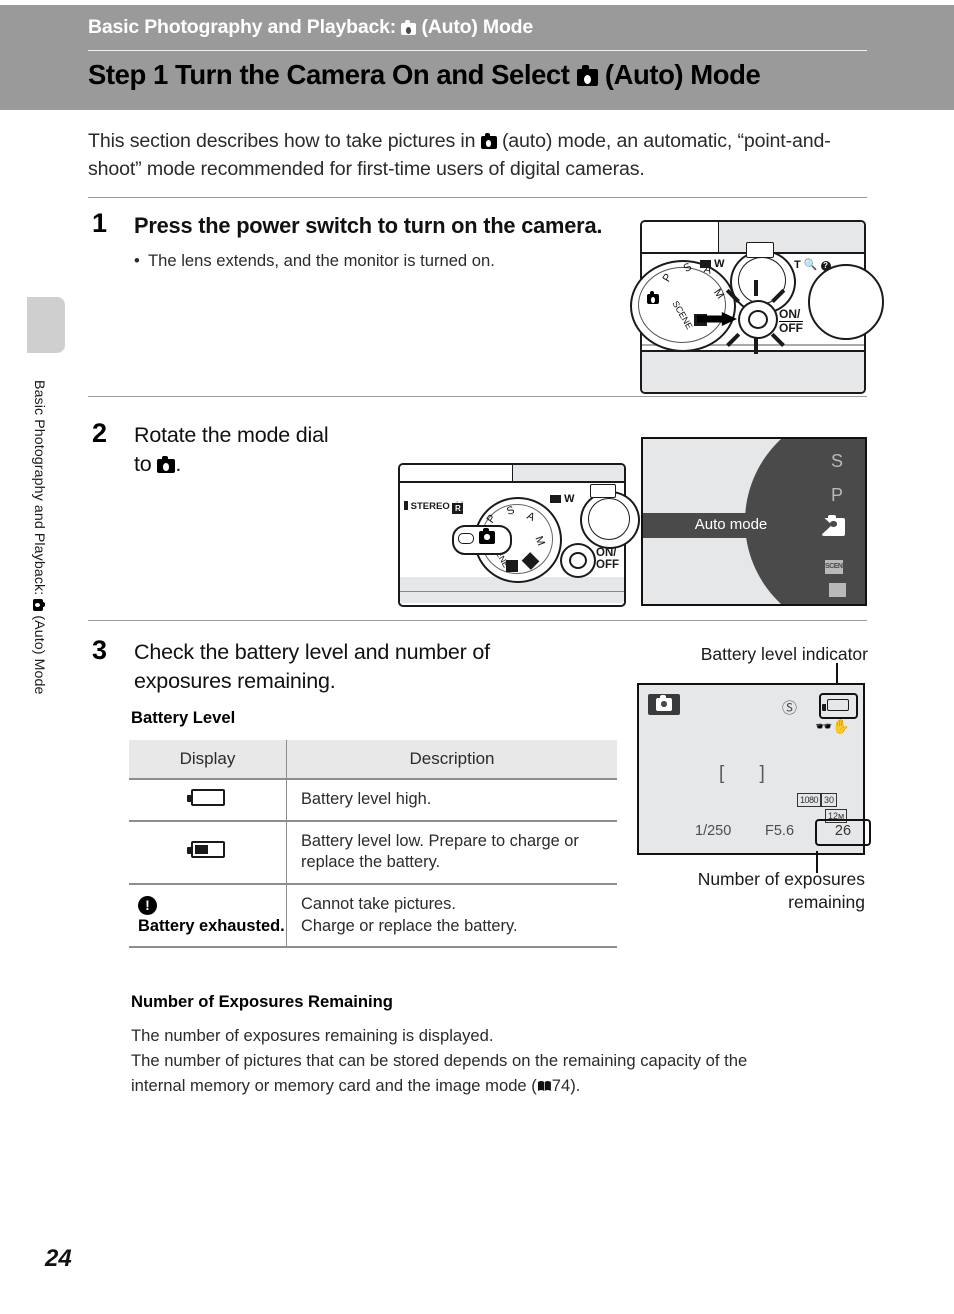 The image size is (954, 1314). What do you see at coordinates (451, 760) in the screenshot?
I see `table-header-description: Description` at bounding box center [451, 760].